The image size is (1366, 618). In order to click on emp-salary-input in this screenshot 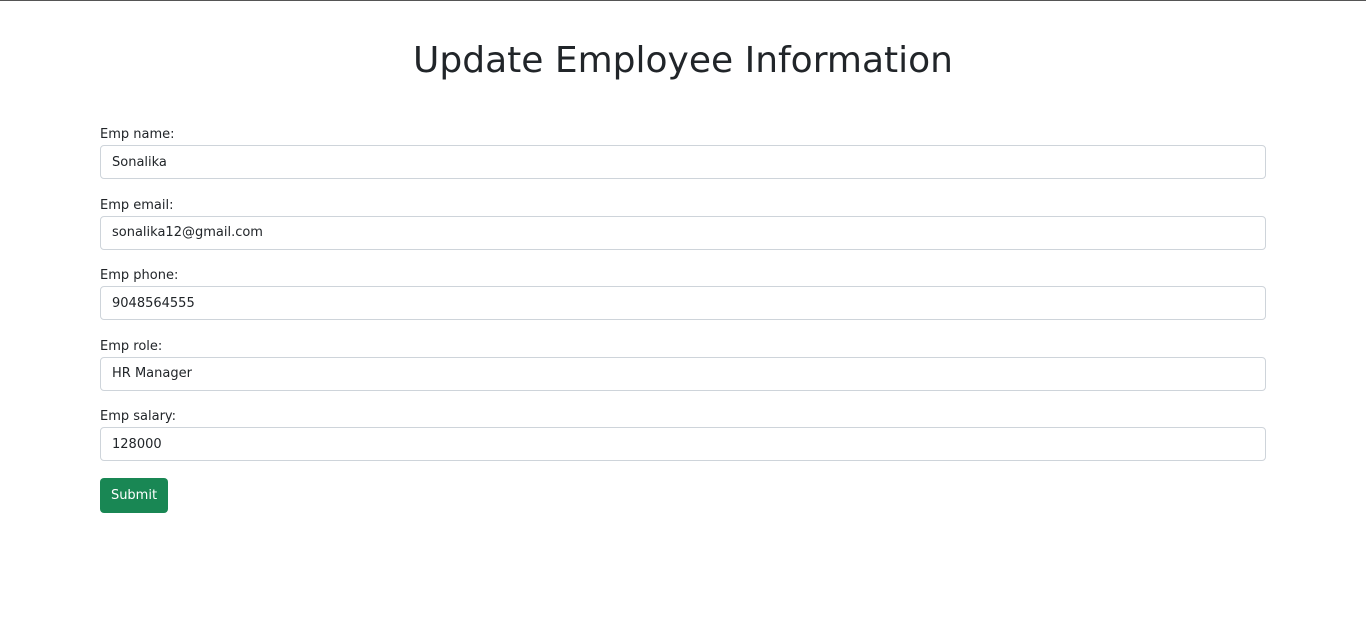, I will do `click(683, 444)`.